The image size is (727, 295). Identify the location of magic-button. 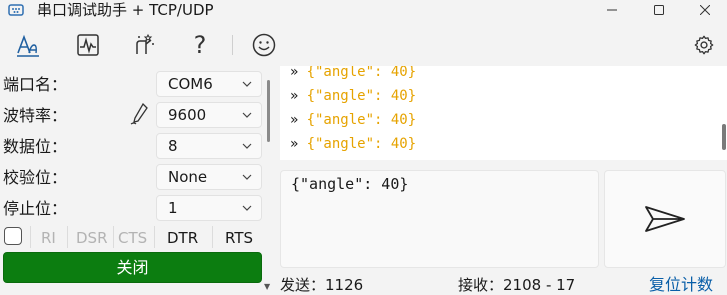
(144, 45).